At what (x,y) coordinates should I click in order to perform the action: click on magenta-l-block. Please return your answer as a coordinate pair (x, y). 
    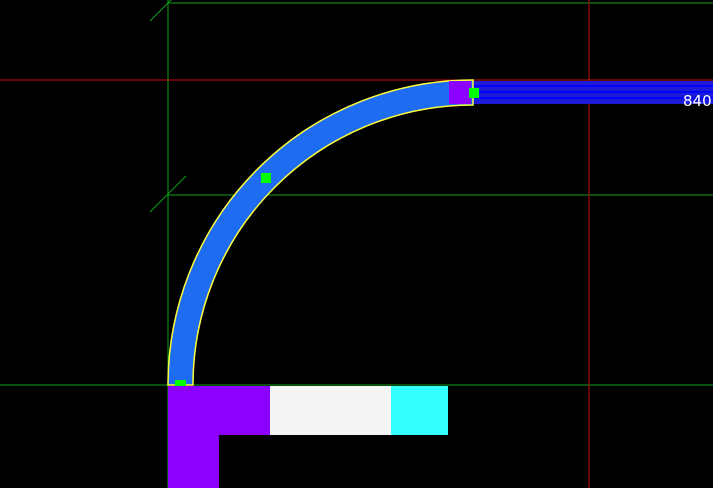
    Looking at the image, I should click on (219, 437).